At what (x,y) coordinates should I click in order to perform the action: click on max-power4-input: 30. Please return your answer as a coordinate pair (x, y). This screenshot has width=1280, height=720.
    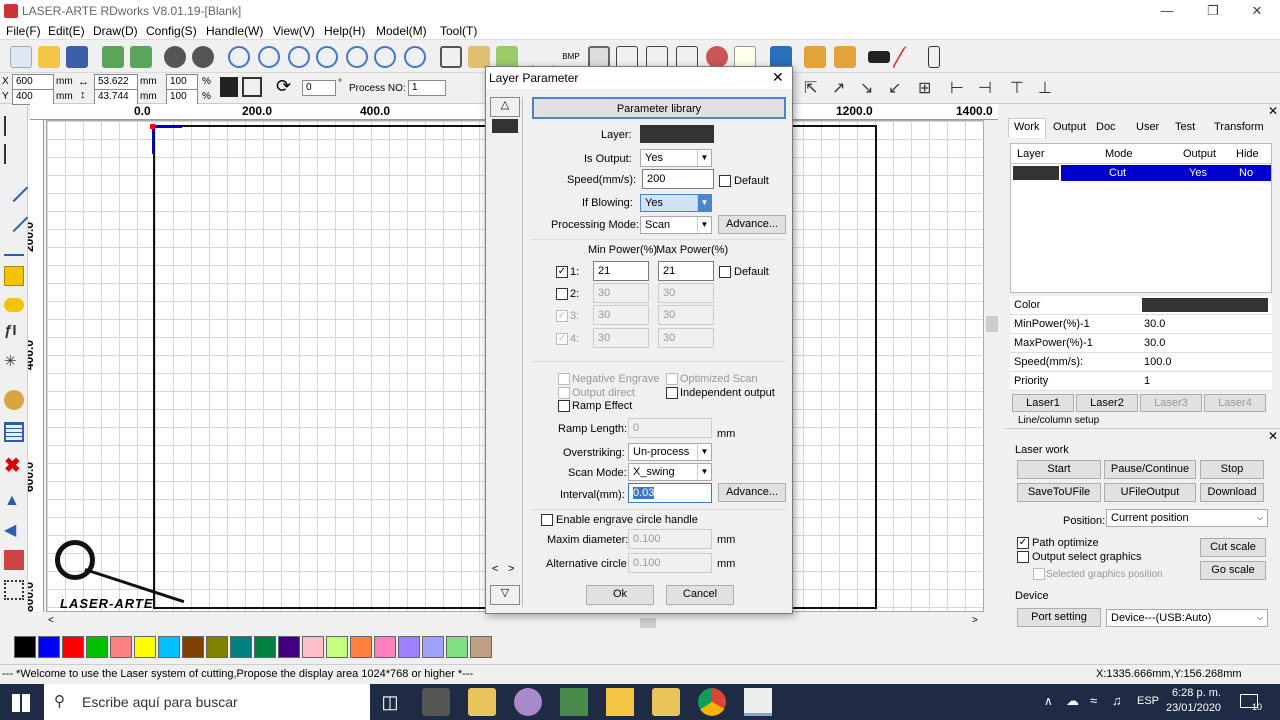
    Looking at the image, I should click on (686, 338).